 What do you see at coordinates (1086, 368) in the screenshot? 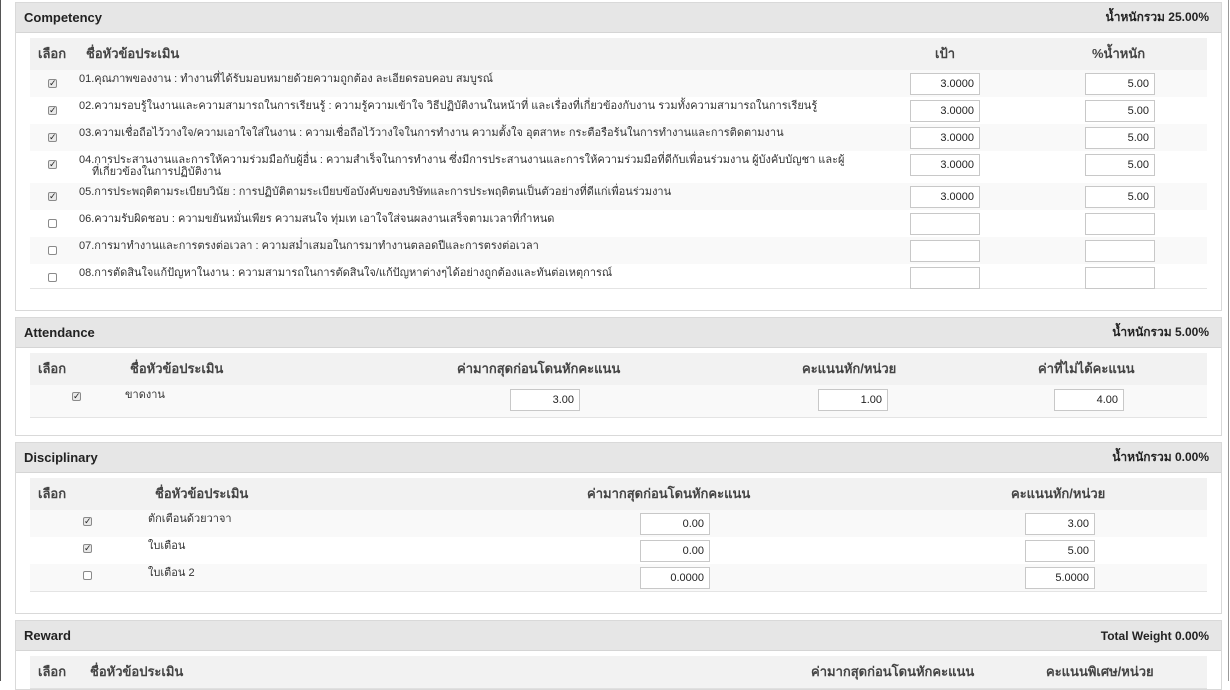
I see `col-no-score-value: ค่าที่ไม่ได้คะแนน` at bounding box center [1086, 368].